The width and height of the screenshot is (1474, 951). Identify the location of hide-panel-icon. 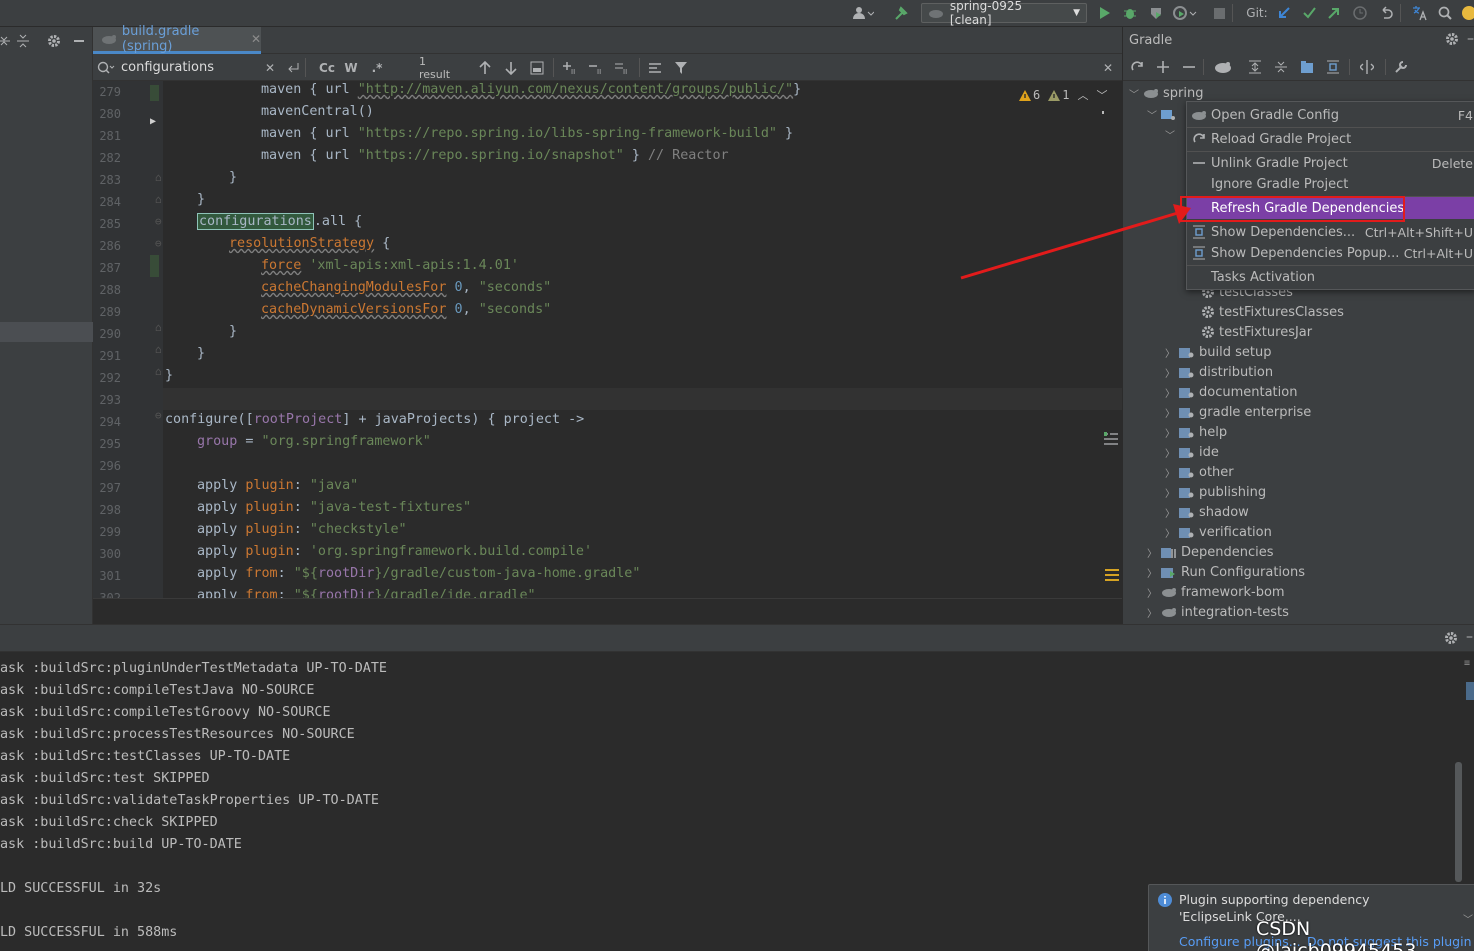
(79, 41).